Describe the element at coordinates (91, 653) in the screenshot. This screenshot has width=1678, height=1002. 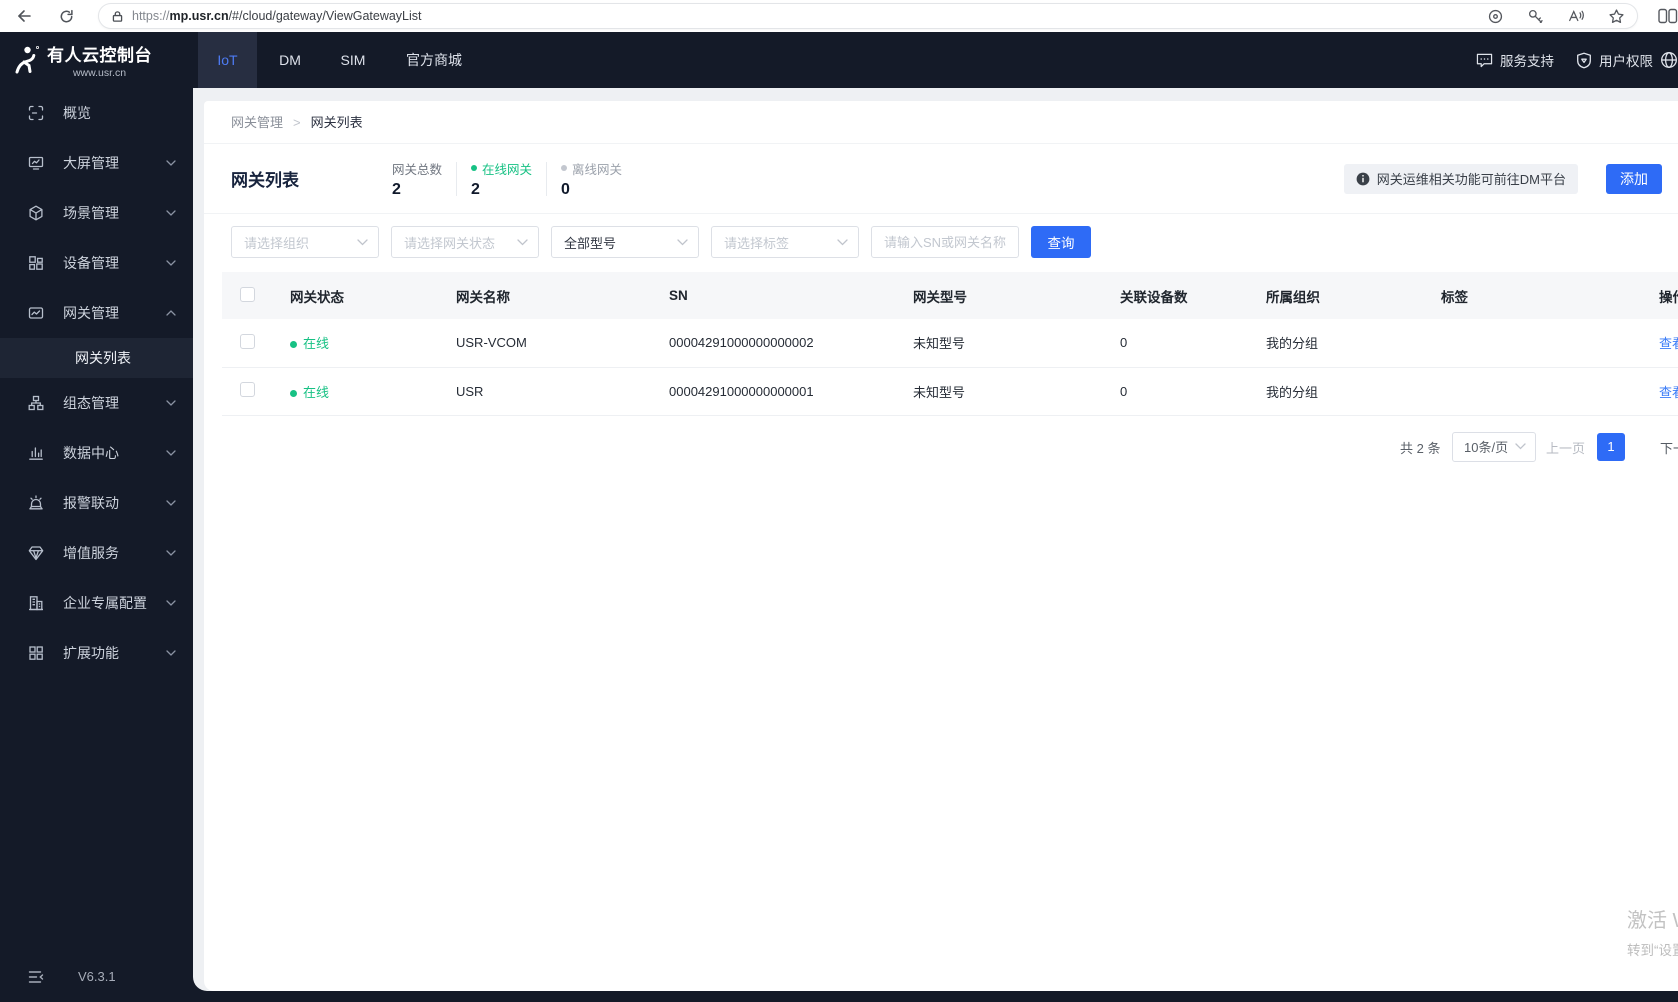
I see `sidebar-label: 扩展功能` at that location.